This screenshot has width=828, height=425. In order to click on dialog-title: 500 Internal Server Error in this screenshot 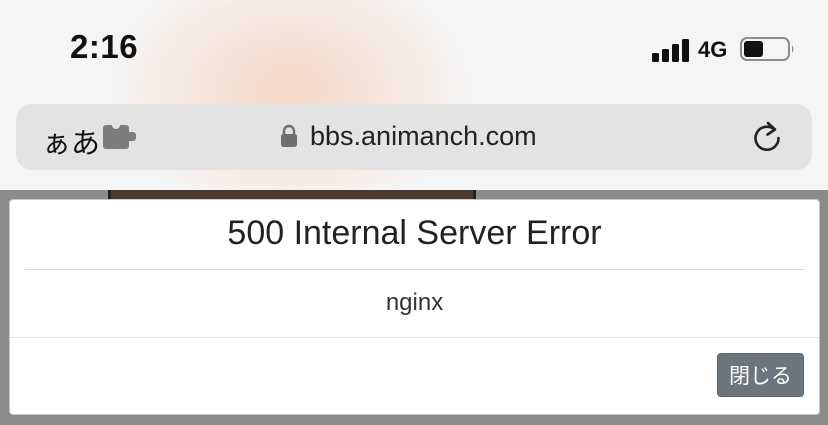, I will do `click(414, 233)`.